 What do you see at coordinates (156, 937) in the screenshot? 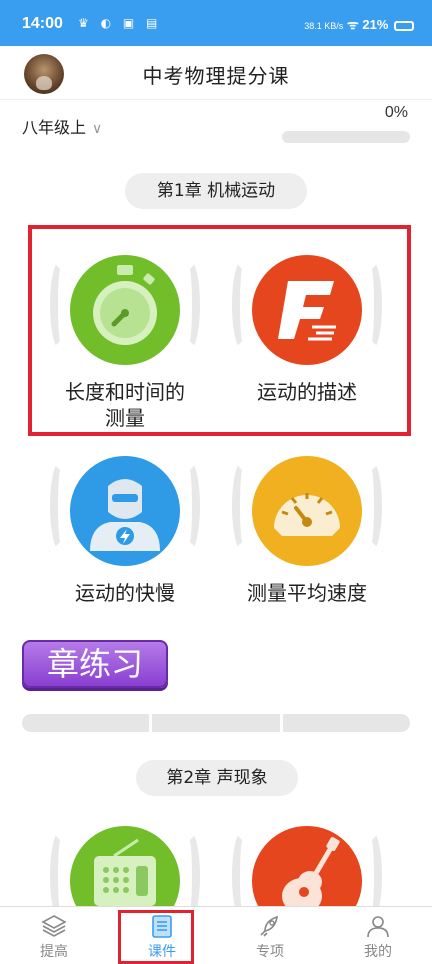
I see `tab-highlight-box` at bounding box center [156, 937].